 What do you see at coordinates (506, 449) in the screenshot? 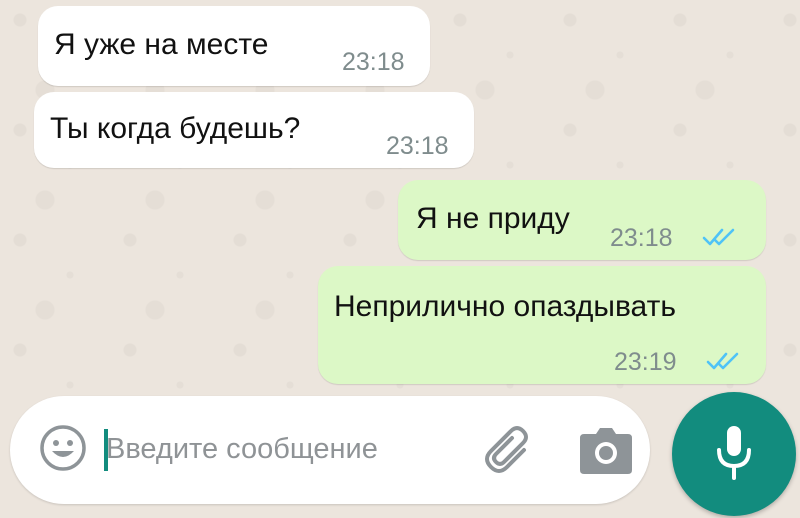
I see `paperclip-icon` at bounding box center [506, 449].